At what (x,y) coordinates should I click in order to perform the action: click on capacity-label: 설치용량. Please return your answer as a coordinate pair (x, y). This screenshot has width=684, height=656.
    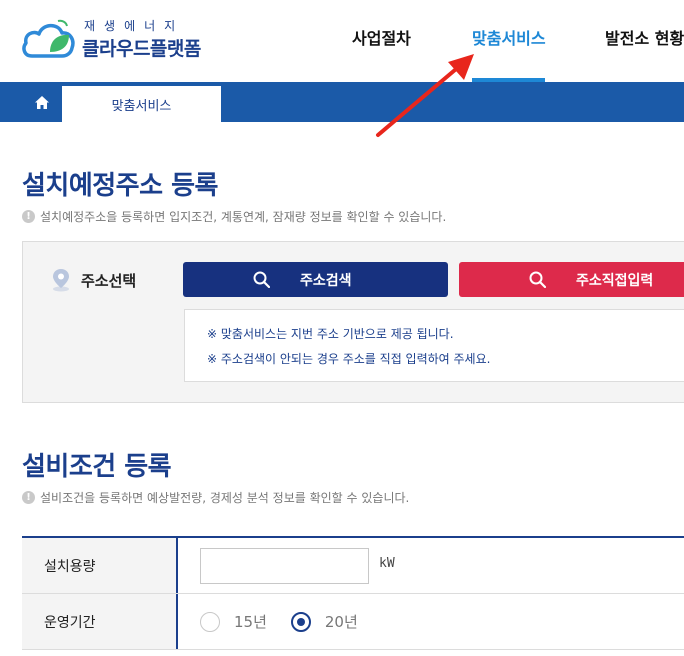
    Looking at the image, I should click on (100, 565).